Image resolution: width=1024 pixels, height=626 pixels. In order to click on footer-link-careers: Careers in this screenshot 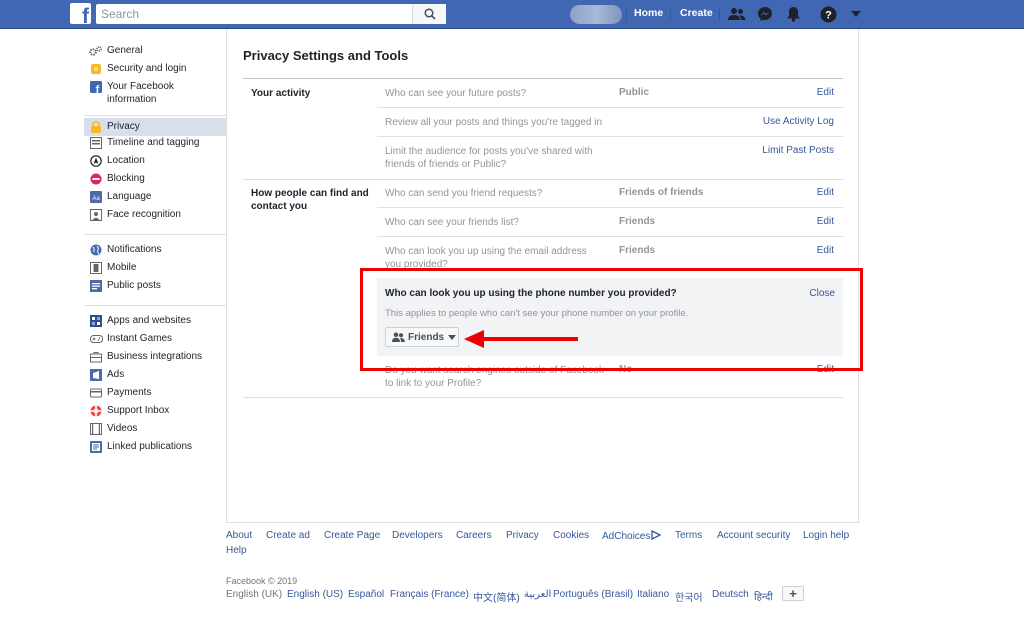, I will do `click(474, 535)`.